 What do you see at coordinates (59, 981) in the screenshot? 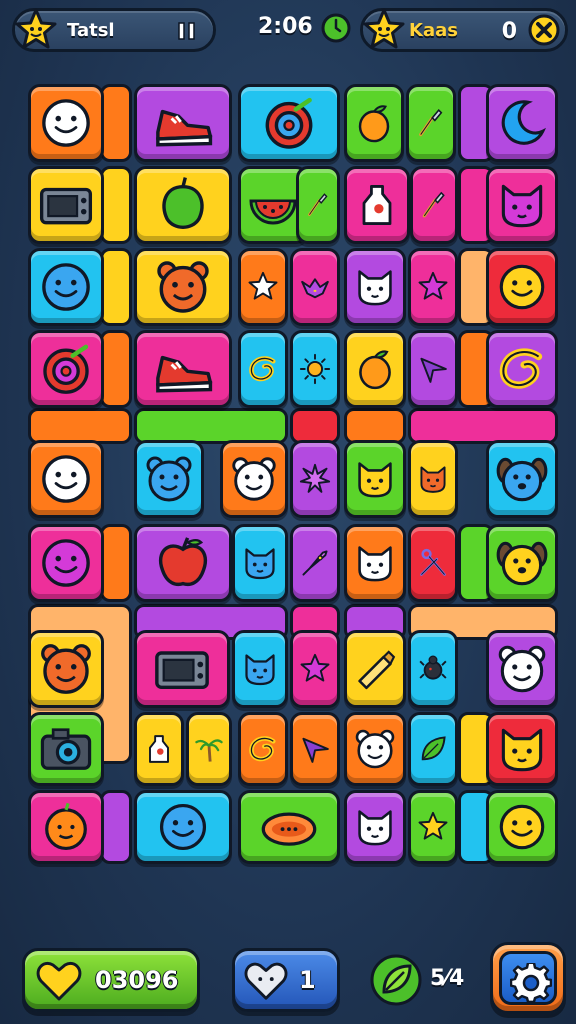
I see `heart-icon` at bounding box center [59, 981].